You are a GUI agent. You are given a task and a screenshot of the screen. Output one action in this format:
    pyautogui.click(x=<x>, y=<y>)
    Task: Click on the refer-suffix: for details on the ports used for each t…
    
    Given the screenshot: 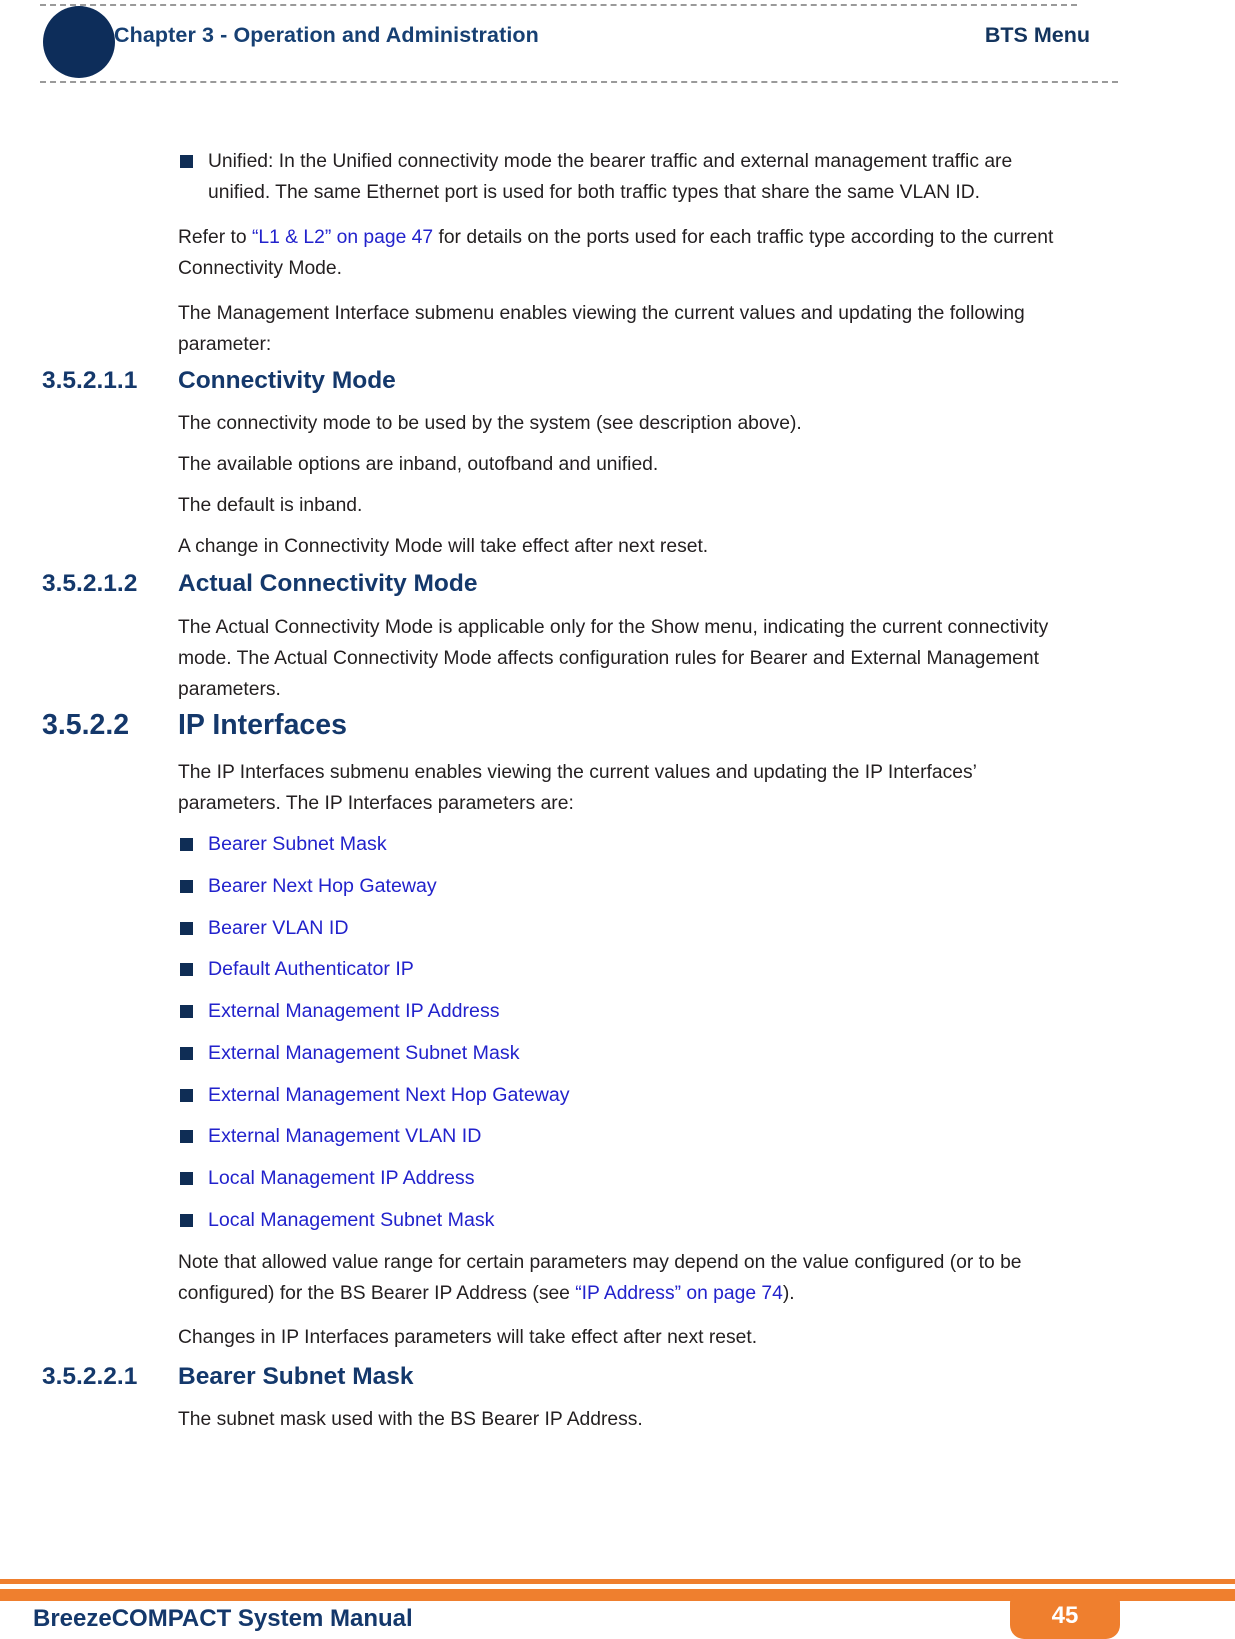 What is the action you would take?
    pyautogui.click(x=743, y=237)
    